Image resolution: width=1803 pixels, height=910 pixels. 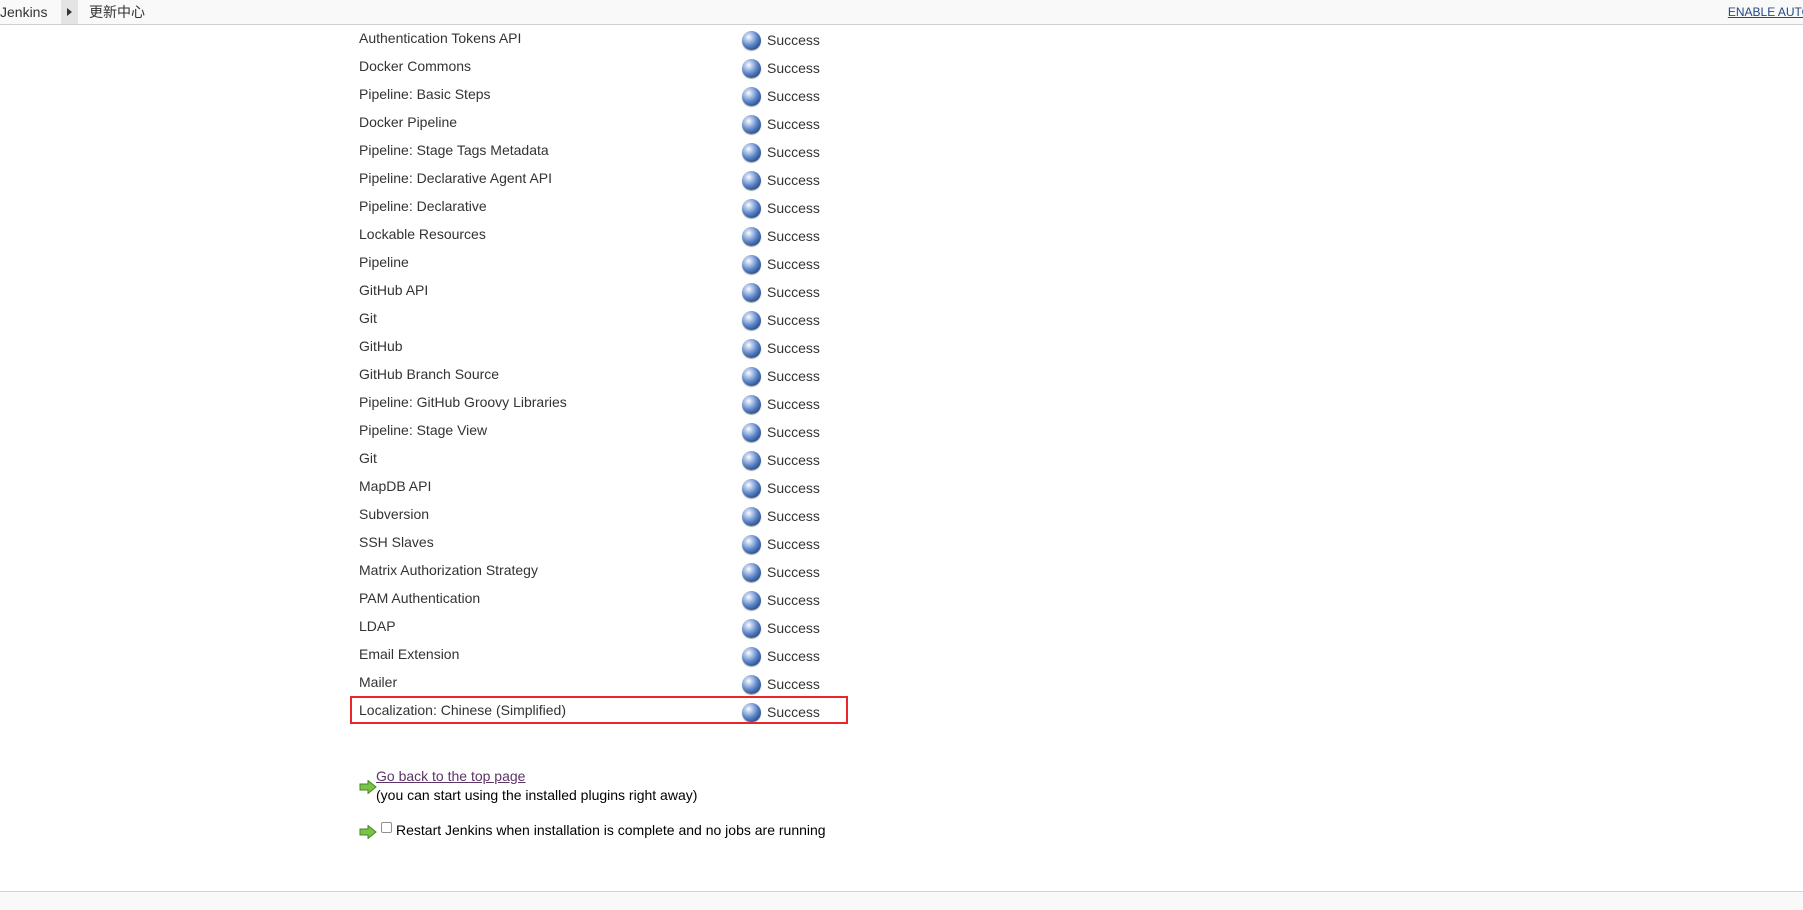 I want to click on plugin-name: MapDB API, so click(x=395, y=486).